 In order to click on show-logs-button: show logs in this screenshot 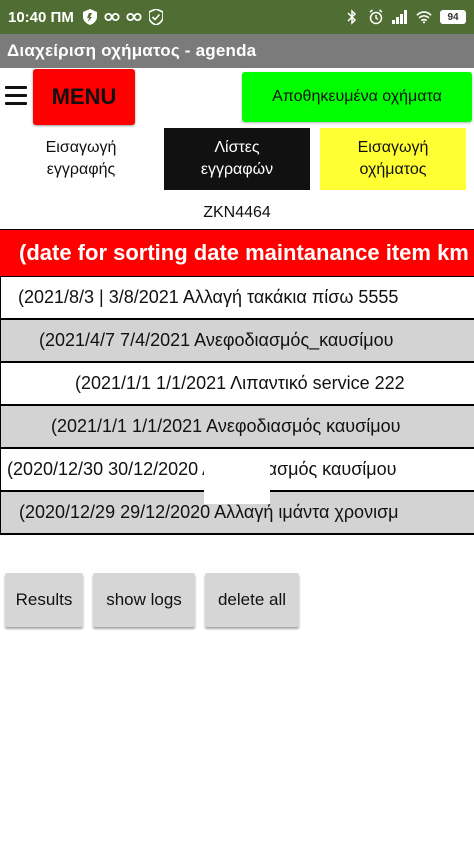, I will do `click(144, 600)`.